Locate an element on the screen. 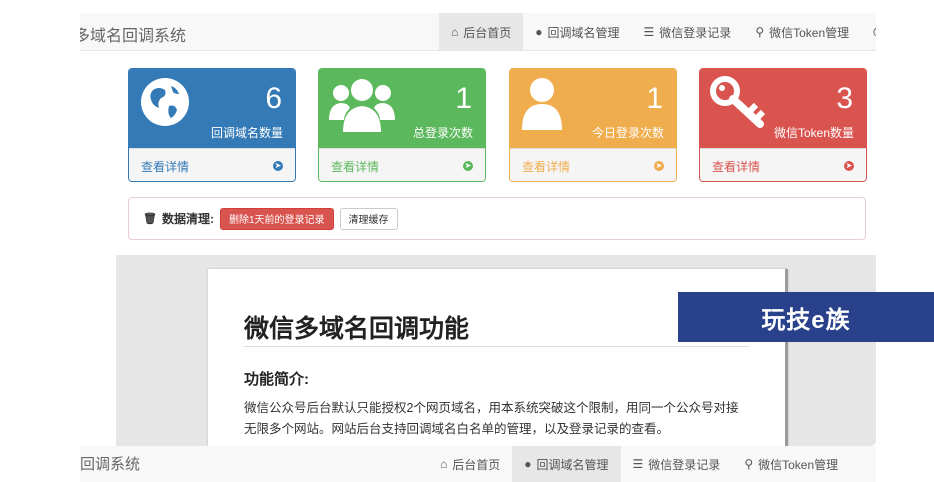 Image resolution: width=934 pixels, height=482 pixels. brand-title: 多域名回调系统 is located at coordinates (133, 34).